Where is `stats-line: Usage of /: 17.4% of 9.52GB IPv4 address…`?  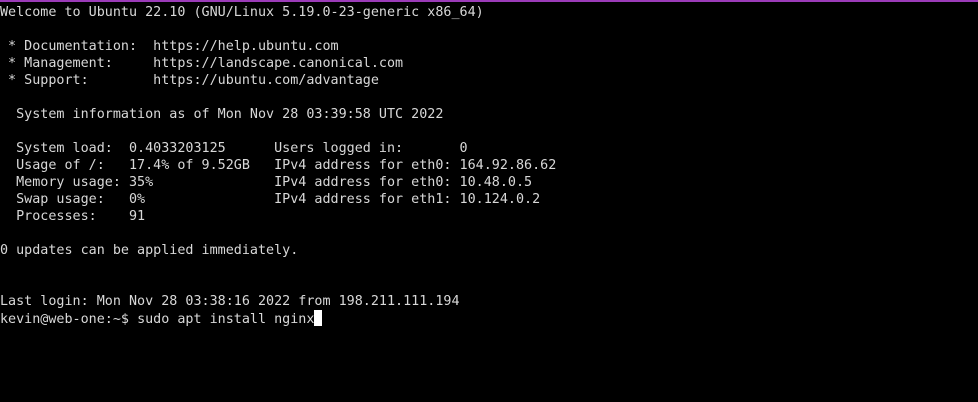 stats-line: Usage of /: 17.4% of 9.52GB IPv4 address… is located at coordinates (278, 165).